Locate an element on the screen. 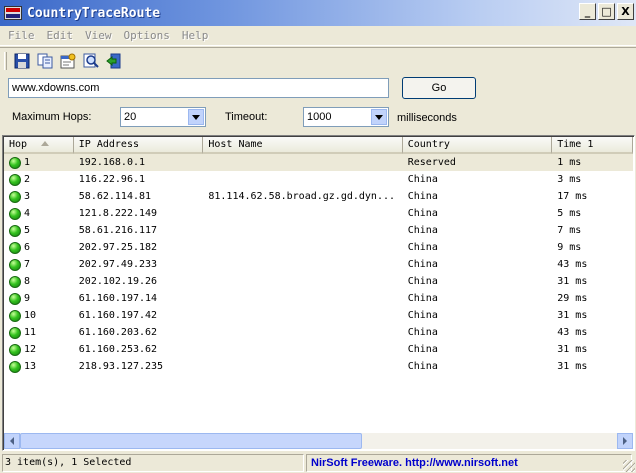 This screenshot has height=473, width=636. cell-time: 3 ms is located at coordinates (569, 179).